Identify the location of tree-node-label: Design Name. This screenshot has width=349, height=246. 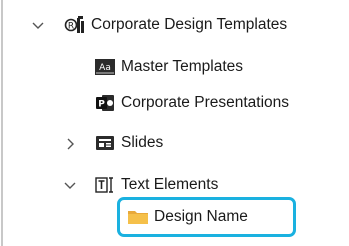
(201, 216).